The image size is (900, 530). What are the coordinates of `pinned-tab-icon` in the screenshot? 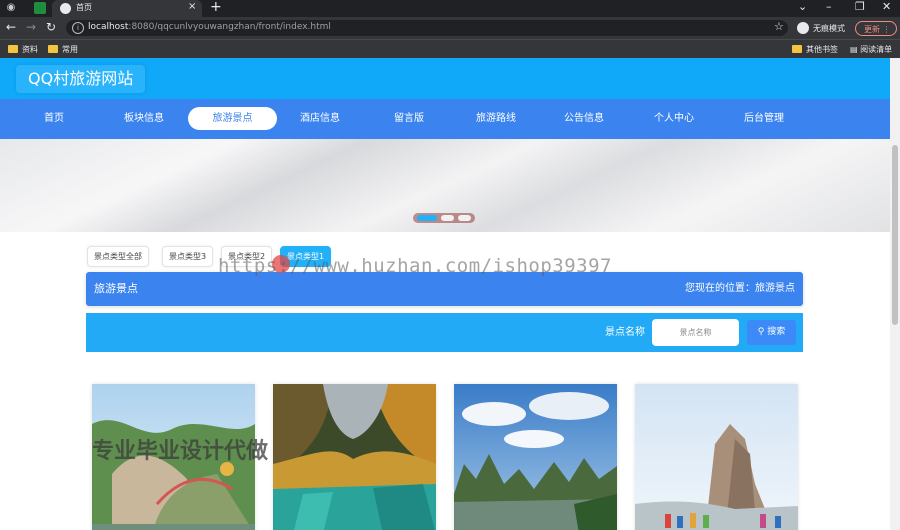 It's located at (40, 8).